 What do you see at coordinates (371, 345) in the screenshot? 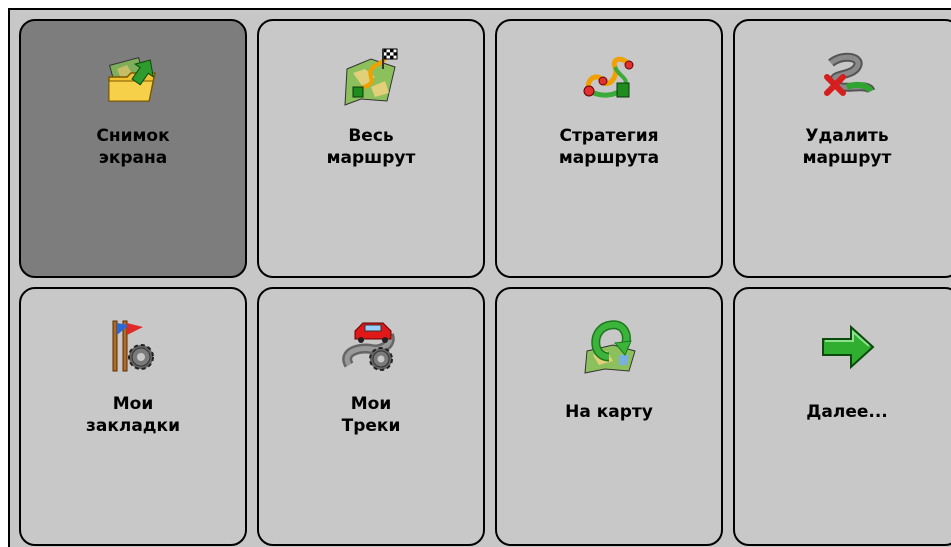
I see `tracks-car-gear-icon` at bounding box center [371, 345].